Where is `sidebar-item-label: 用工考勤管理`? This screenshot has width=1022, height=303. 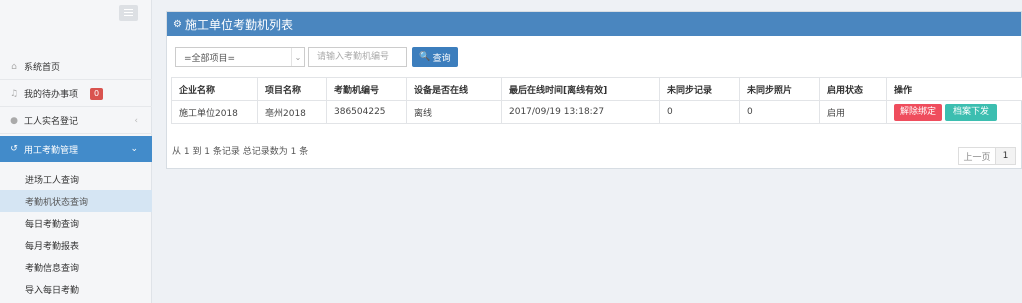
sidebar-item-label: 用工考勤管理 is located at coordinates (51, 150).